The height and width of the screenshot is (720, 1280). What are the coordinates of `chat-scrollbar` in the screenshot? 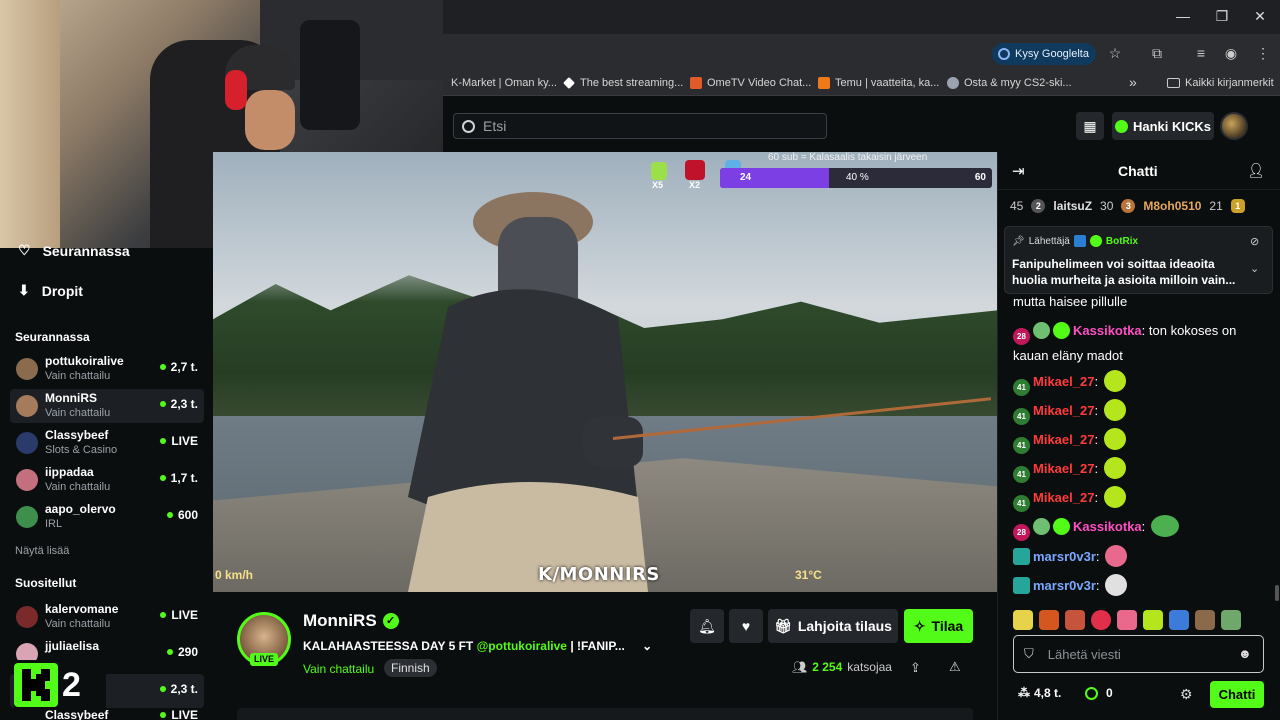 It's located at (1277, 593).